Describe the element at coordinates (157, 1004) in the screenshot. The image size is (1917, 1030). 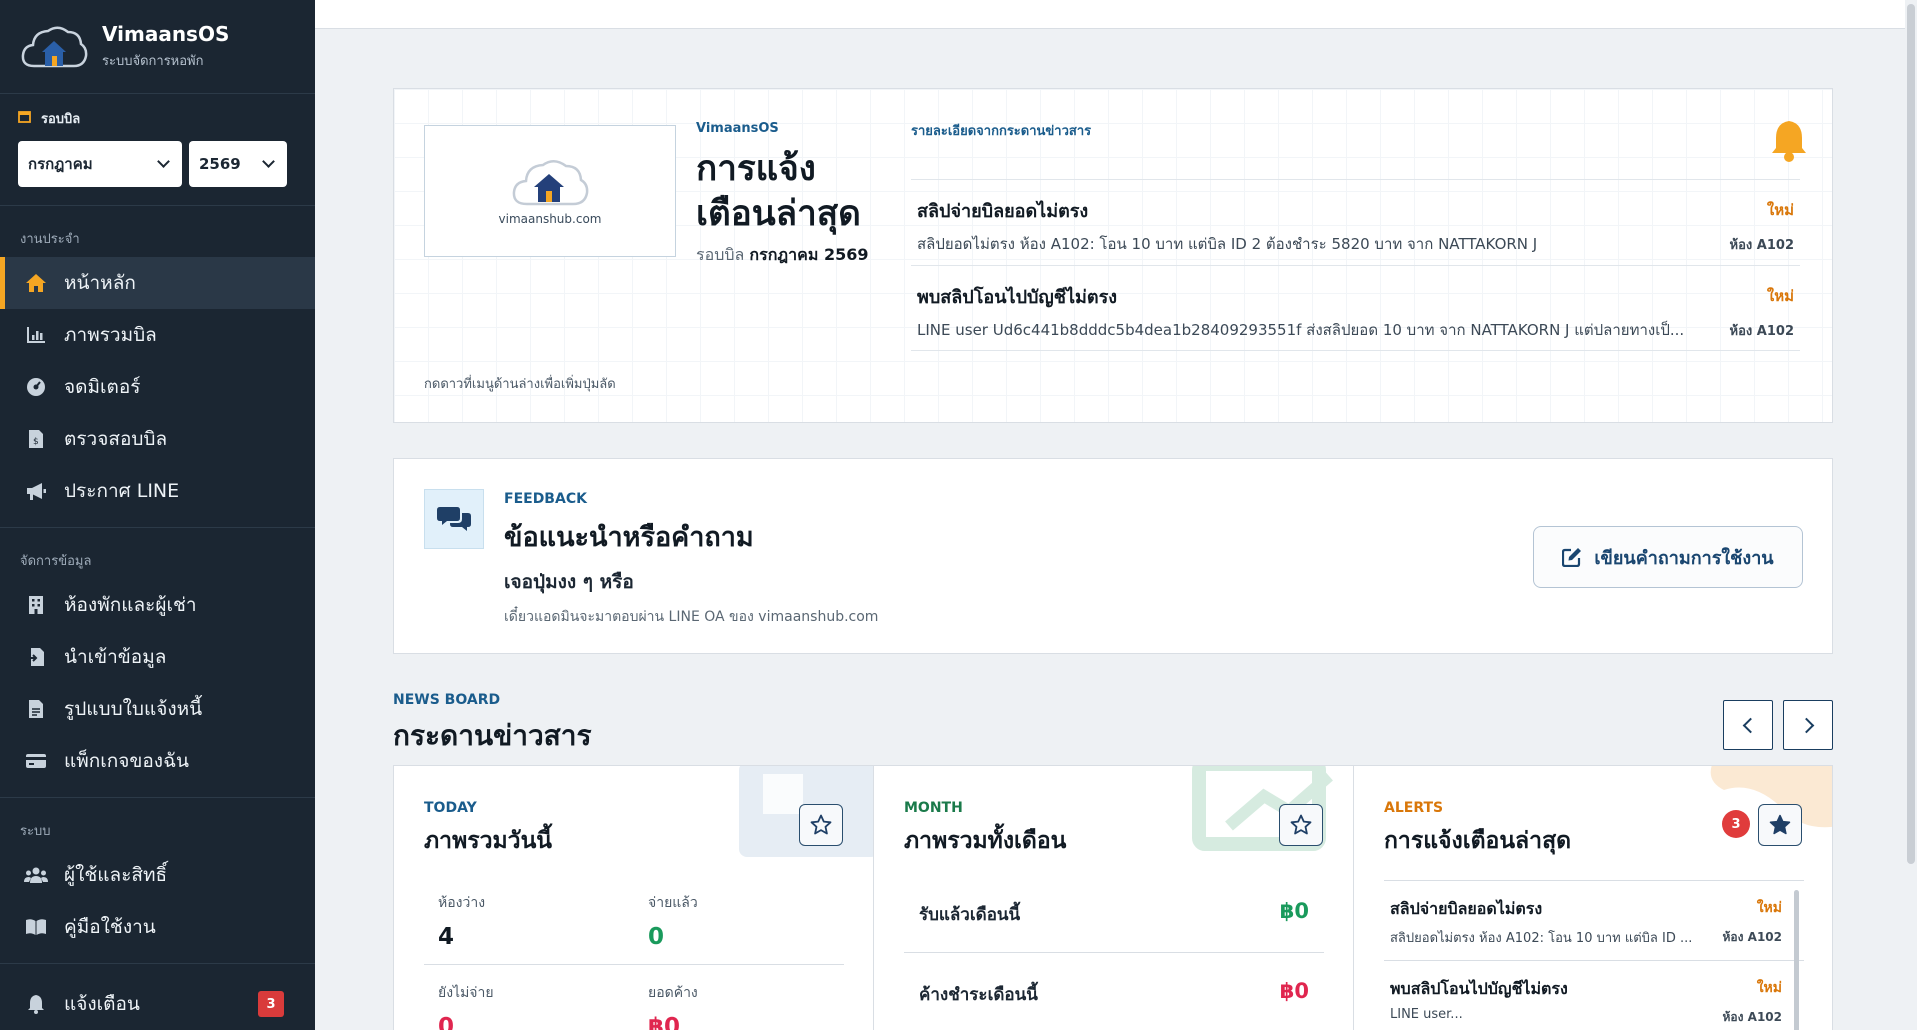
I see `sidebar-item-notifications: แจ้งเตือน 3` at that location.